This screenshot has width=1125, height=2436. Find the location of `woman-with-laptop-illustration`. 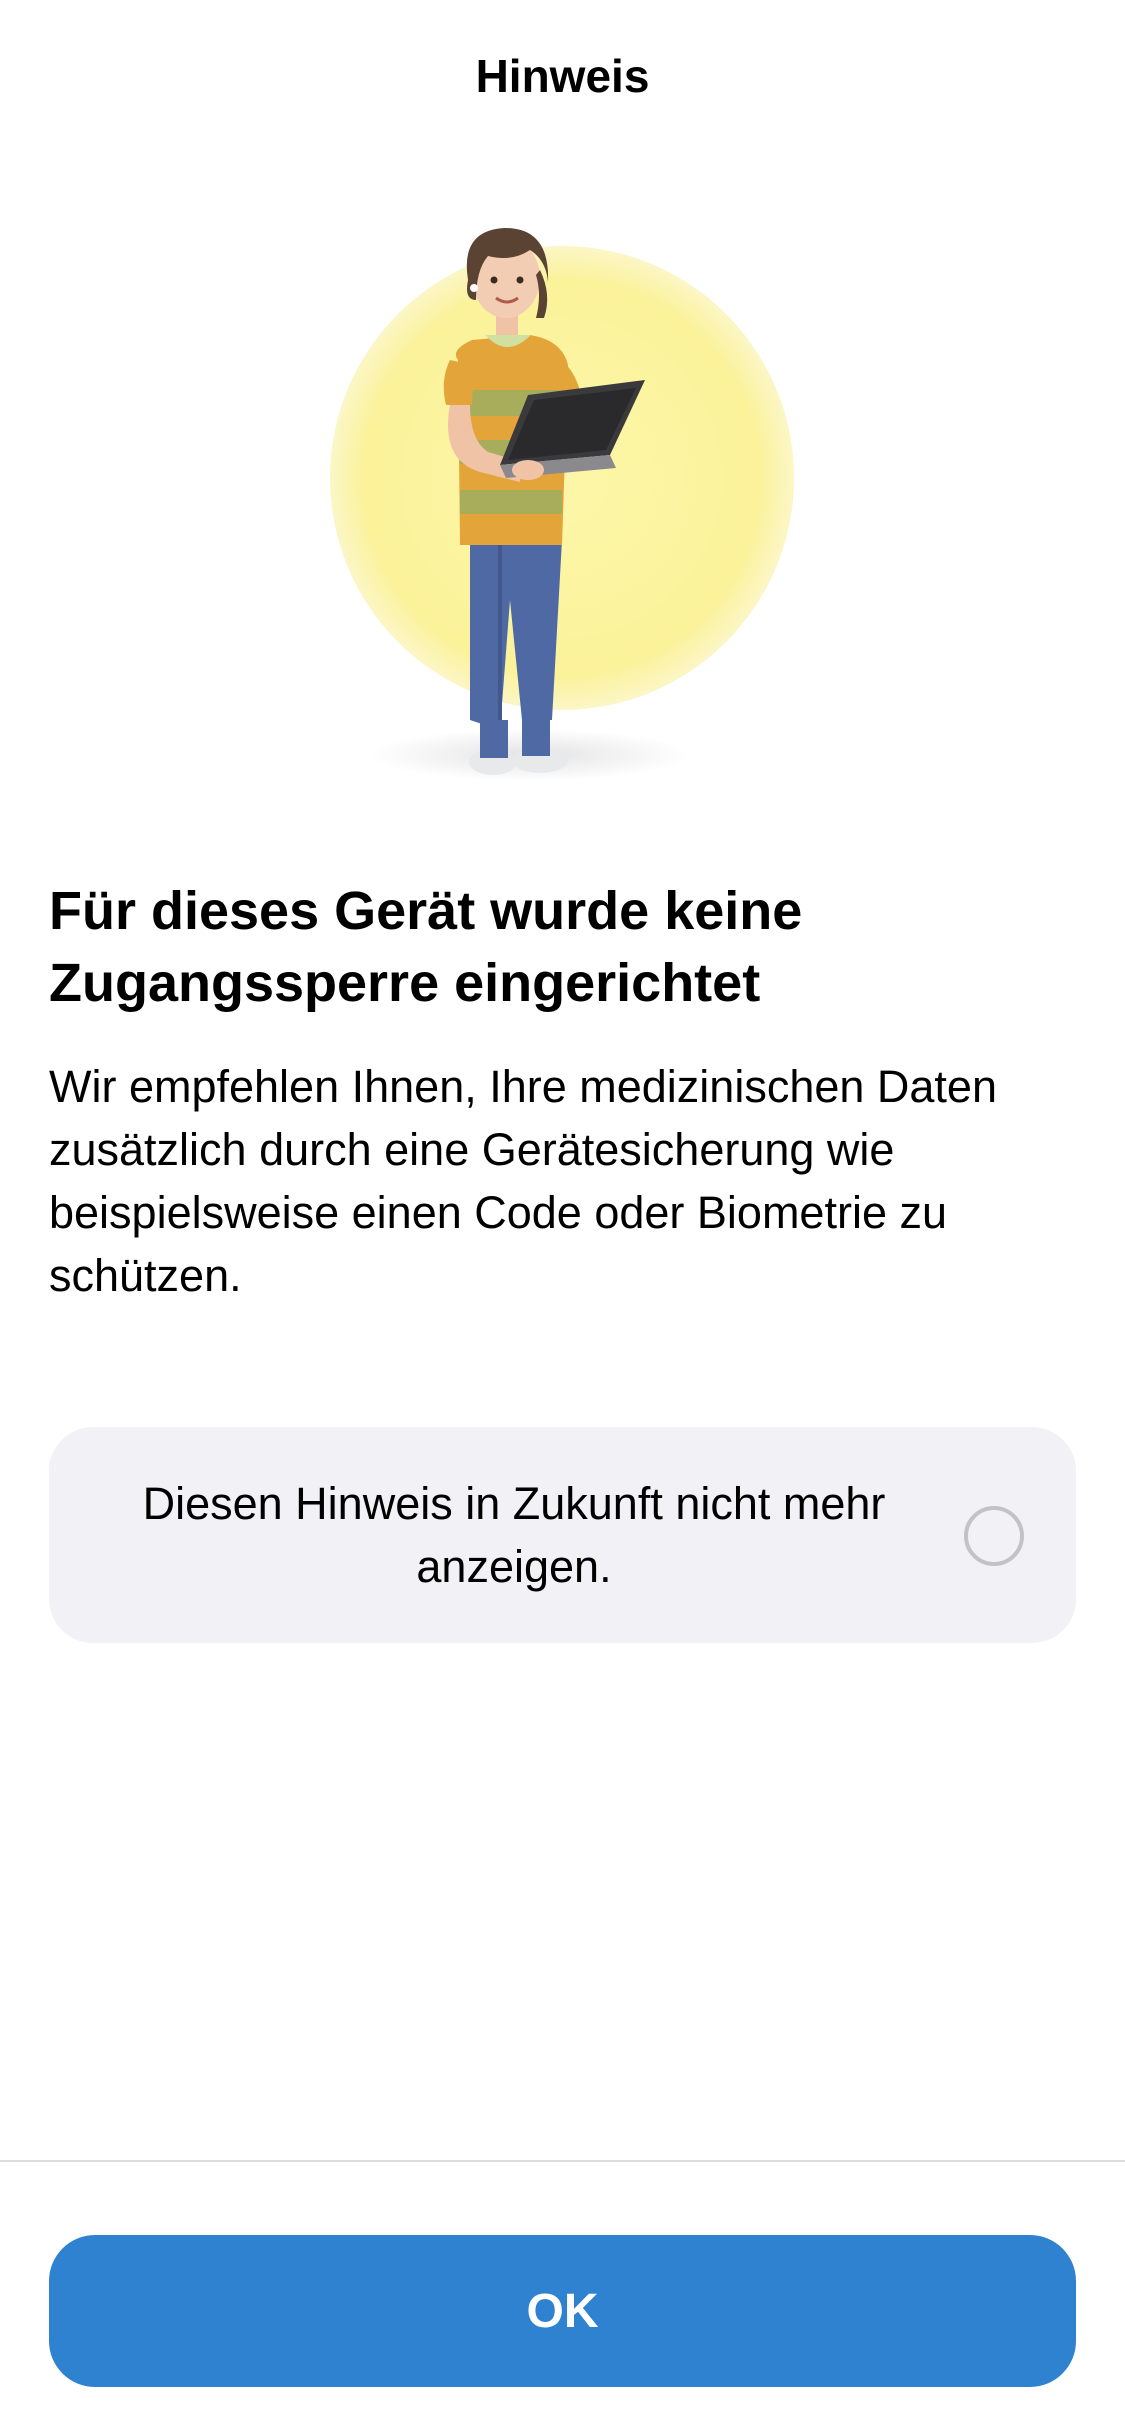

woman-with-laptop-illustration is located at coordinates (560, 510).